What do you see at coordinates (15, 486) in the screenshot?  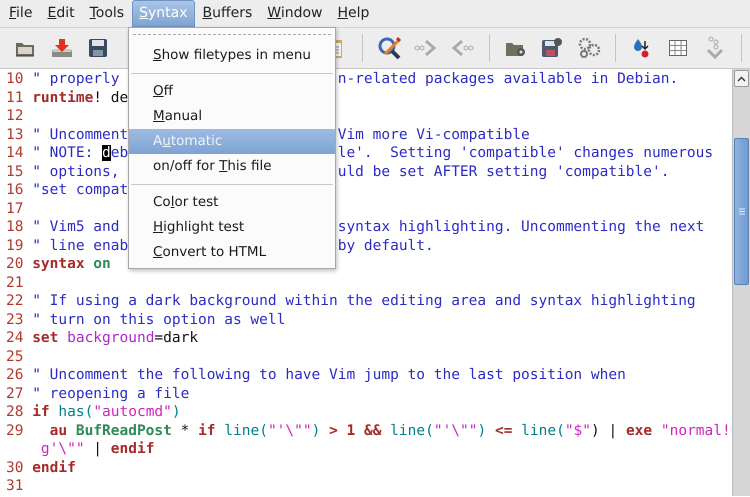 I see `line-number: 31` at bounding box center [15, 486].